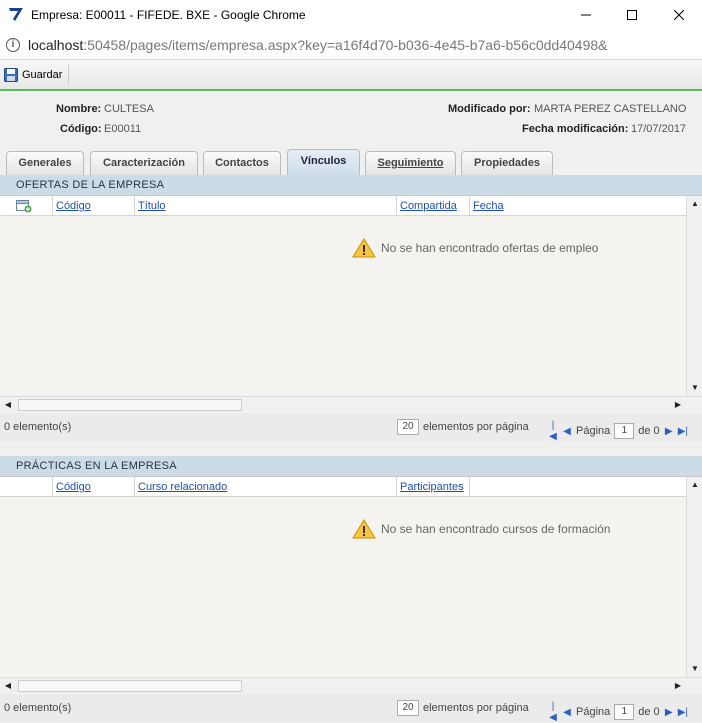 The image size is (702, 723). Describe the element at coordinates (593, 712) in the screenshot. I see `practicas-page-label: Página` at that location.